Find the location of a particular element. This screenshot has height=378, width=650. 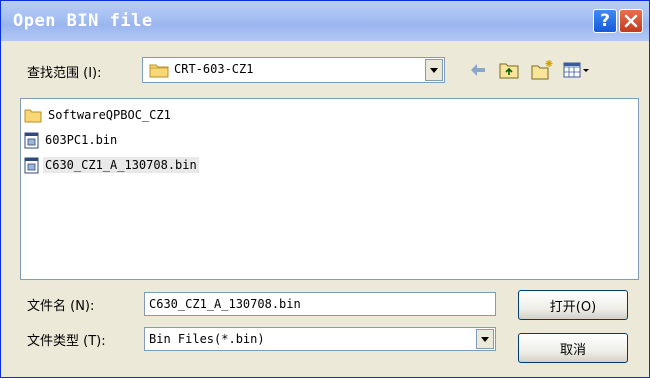

close-button is located at coordinates (631, 21).